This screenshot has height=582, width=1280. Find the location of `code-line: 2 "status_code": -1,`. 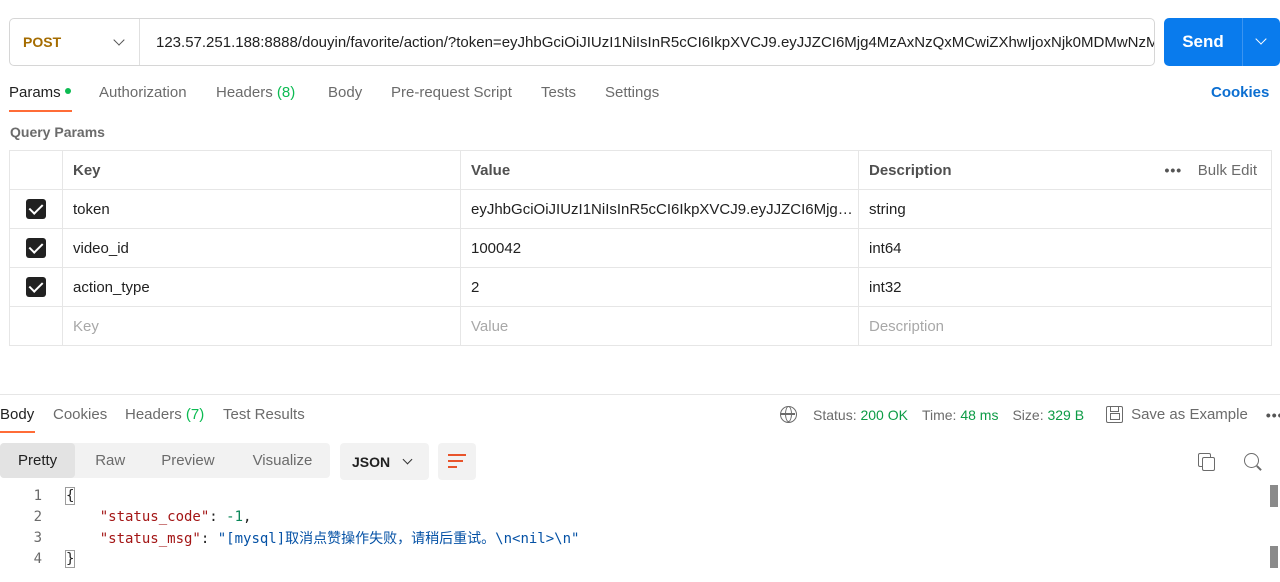

code-line: 2 "status_code": -1, is located at coordinates (635, 516).